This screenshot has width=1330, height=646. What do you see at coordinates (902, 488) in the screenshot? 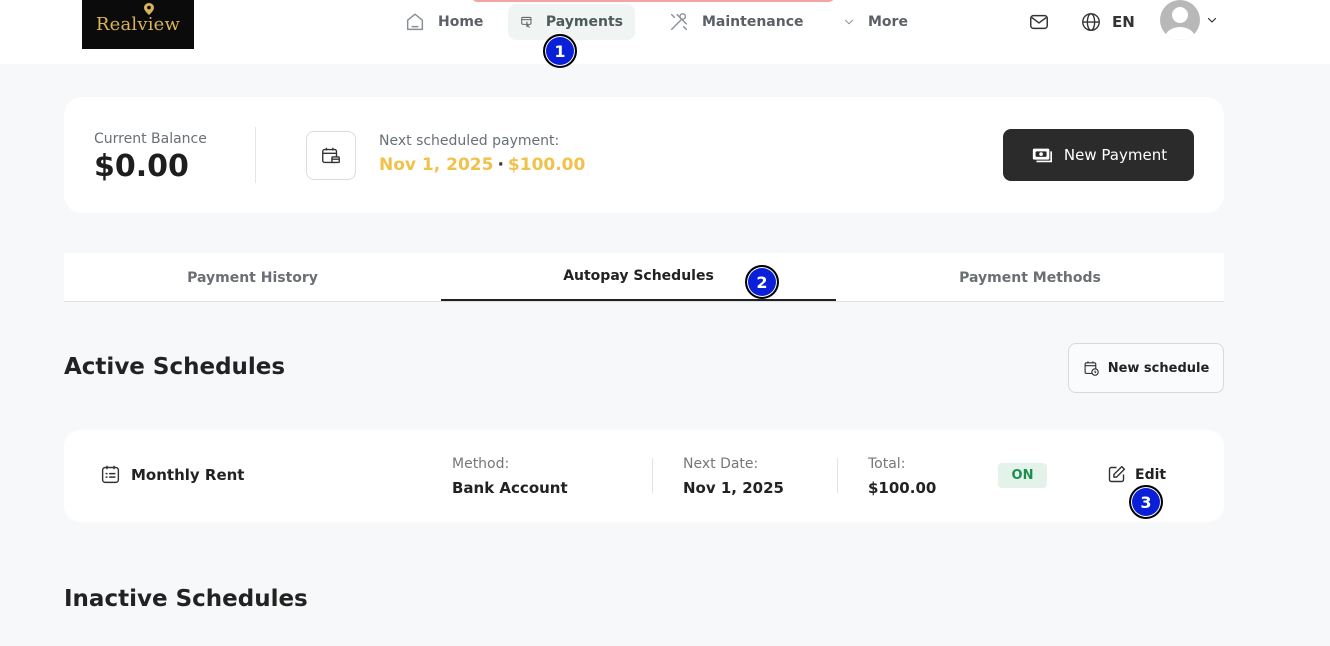
I see `total-value: $100.00` at bounding box center [902, 488].